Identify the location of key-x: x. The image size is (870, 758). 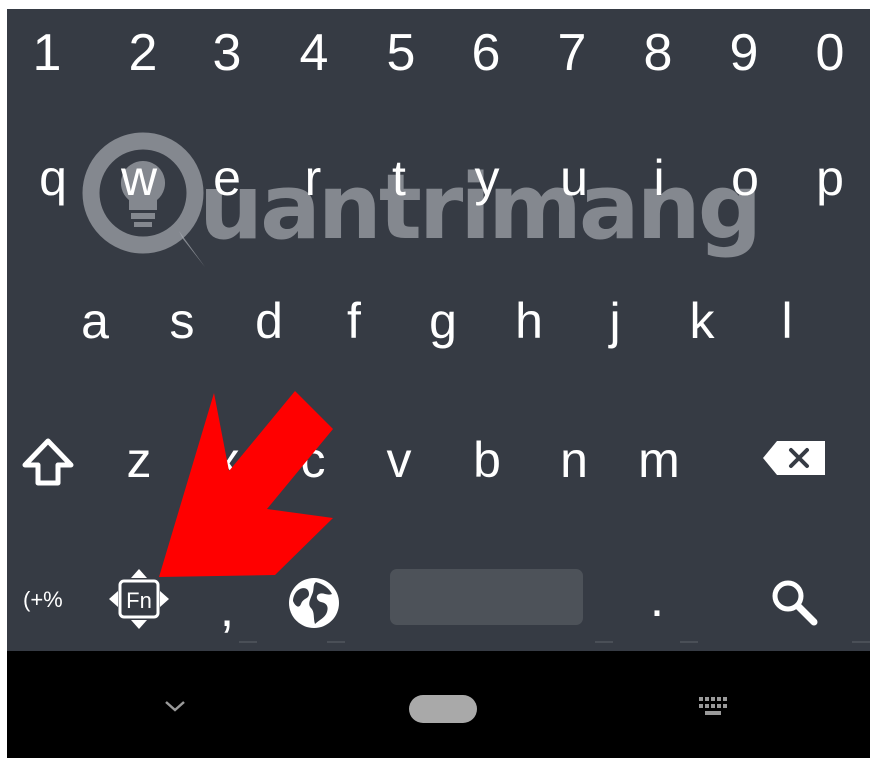
(227, 460).